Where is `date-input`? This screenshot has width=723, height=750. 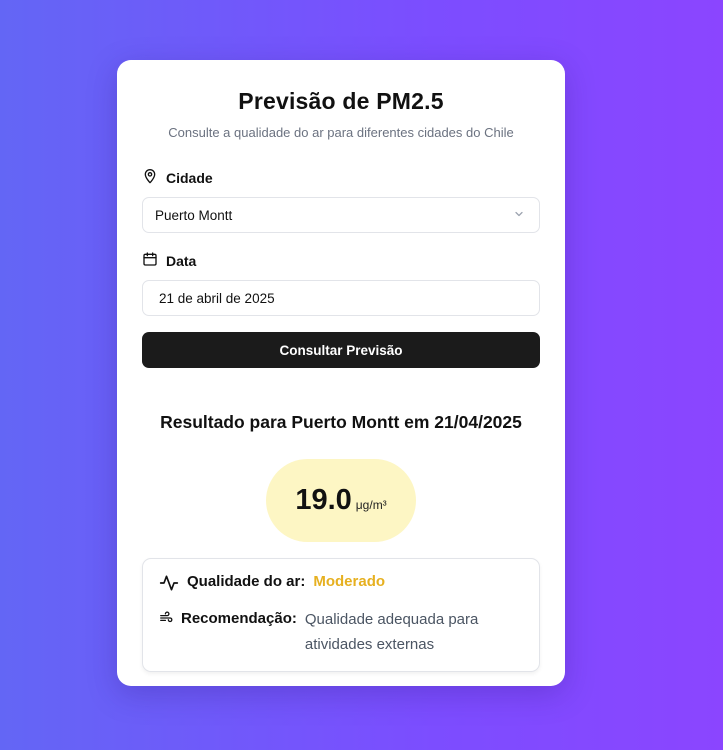
date-input is located at coordinates (341, 298).